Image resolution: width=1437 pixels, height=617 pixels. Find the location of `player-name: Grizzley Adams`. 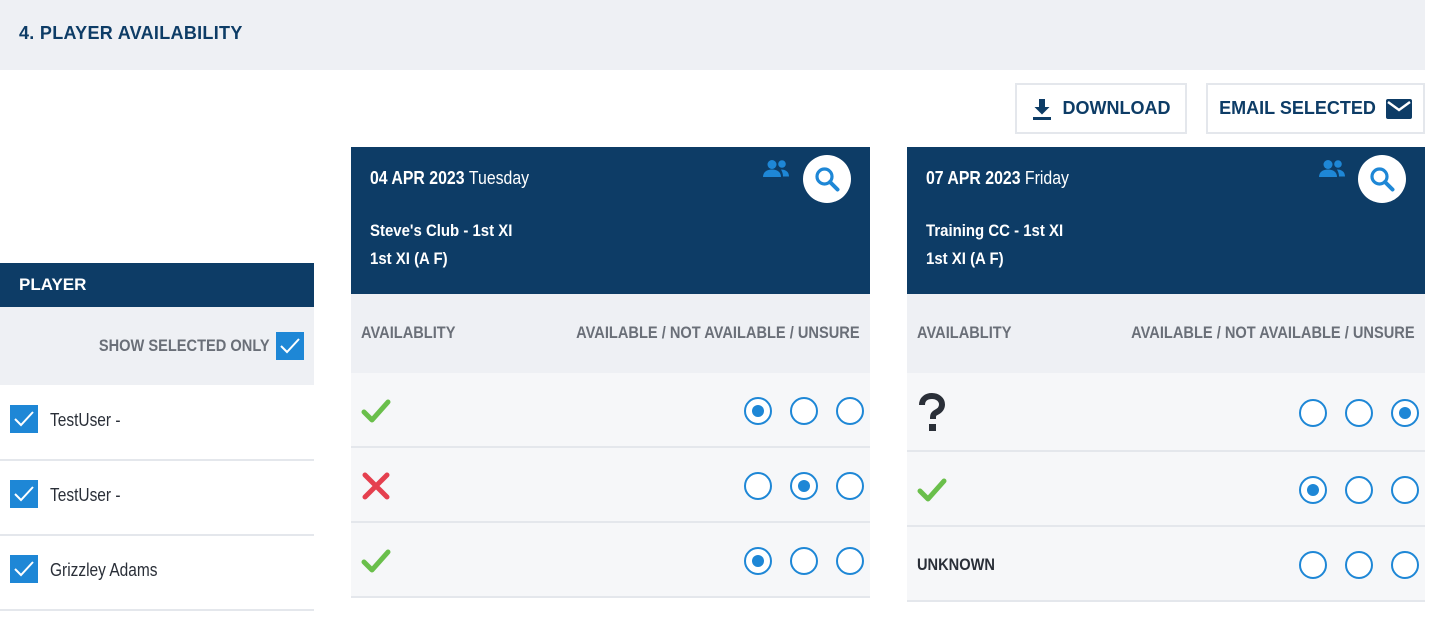

player-name: Grizzley Adams is located at coordinates (104, 570).